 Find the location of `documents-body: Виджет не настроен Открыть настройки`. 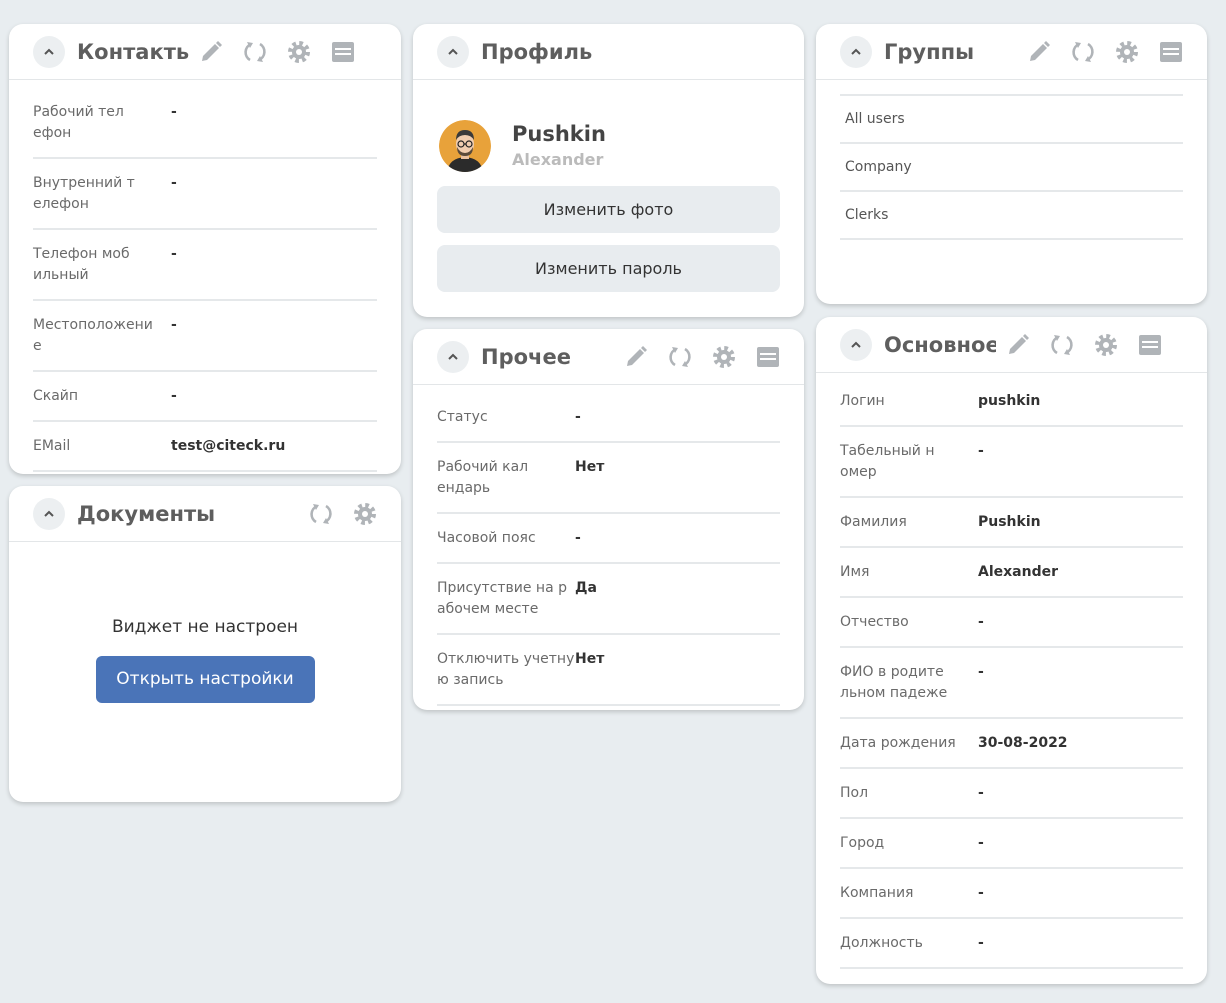

documents-body: Виджет не настроен Открыть настройки is located at coordinates (205, 622).